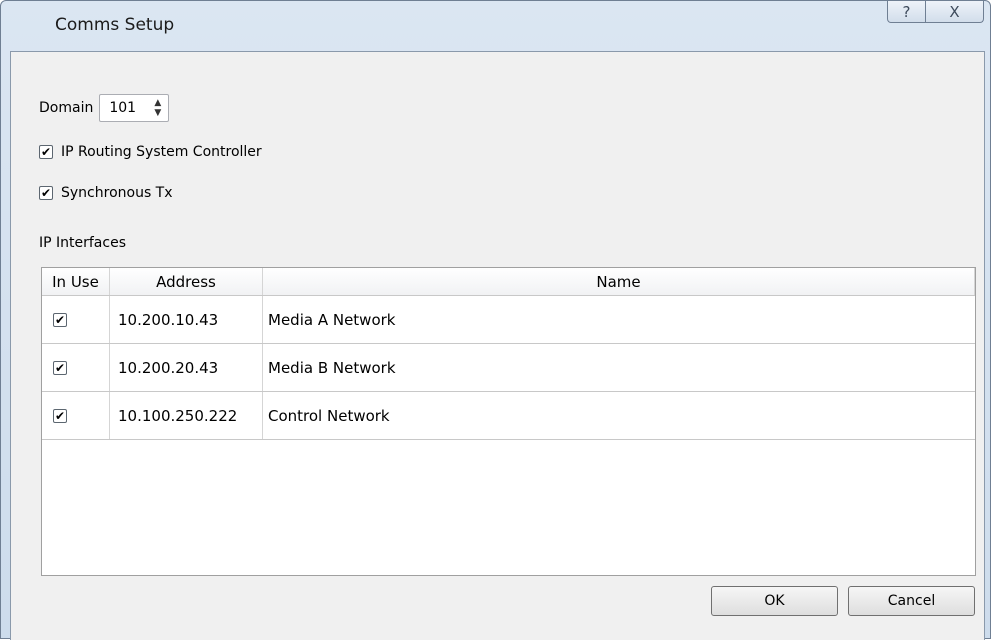 The height and width of the screenshot is (640, 991). I want to click on address-cell: 10.100.250.222, so click(186, 415).